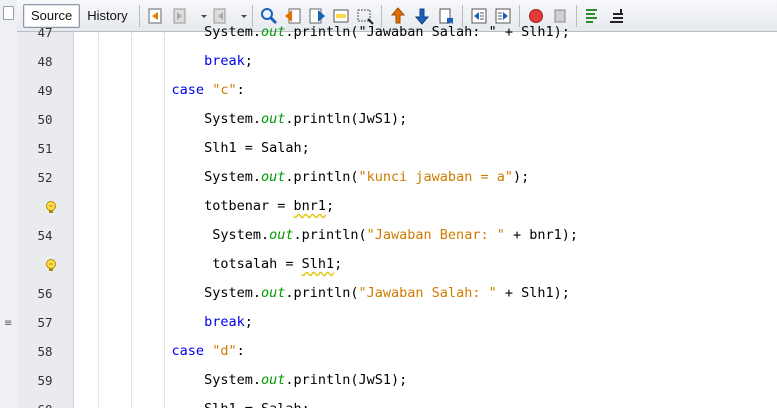 The height and width of the screenshot is (408, 777). I want to click on gutter-row: 57, so click(45, 322).